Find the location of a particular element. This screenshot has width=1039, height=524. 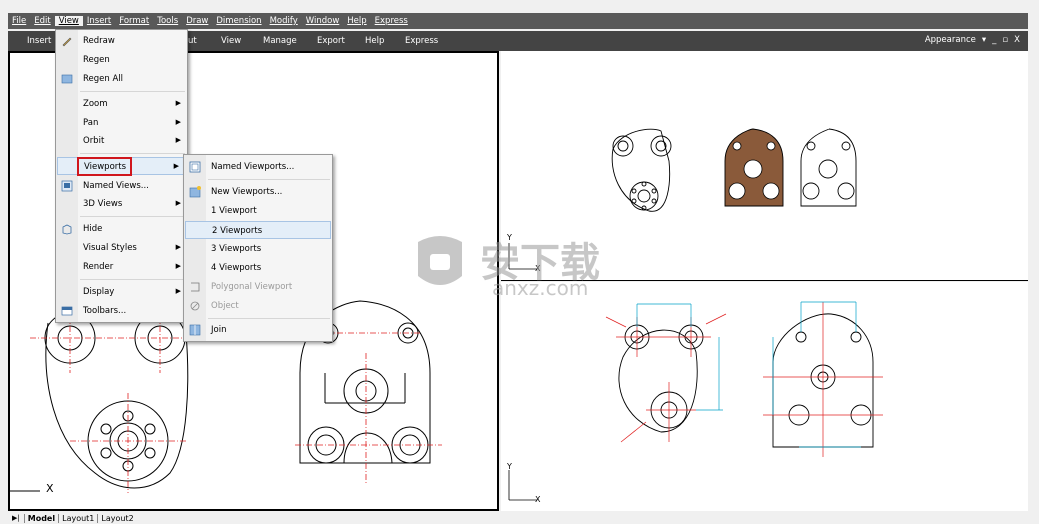

menu-item-label: Visual Styles is located at coordinates (110, 248).